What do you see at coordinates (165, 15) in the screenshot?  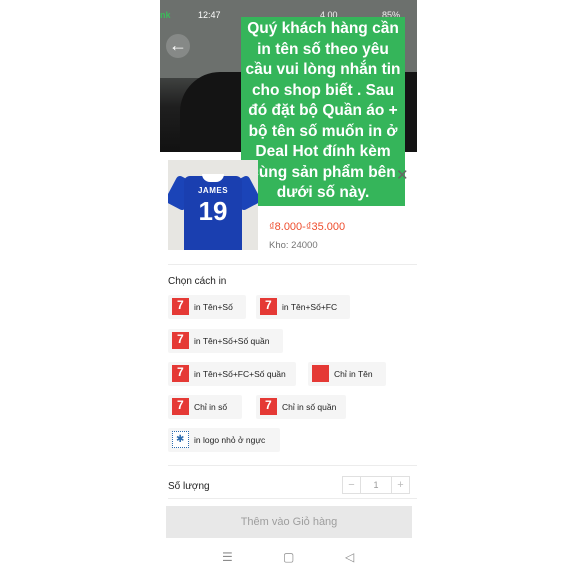 I see `brand-fragment: nk` at bounding box center [165, 15].